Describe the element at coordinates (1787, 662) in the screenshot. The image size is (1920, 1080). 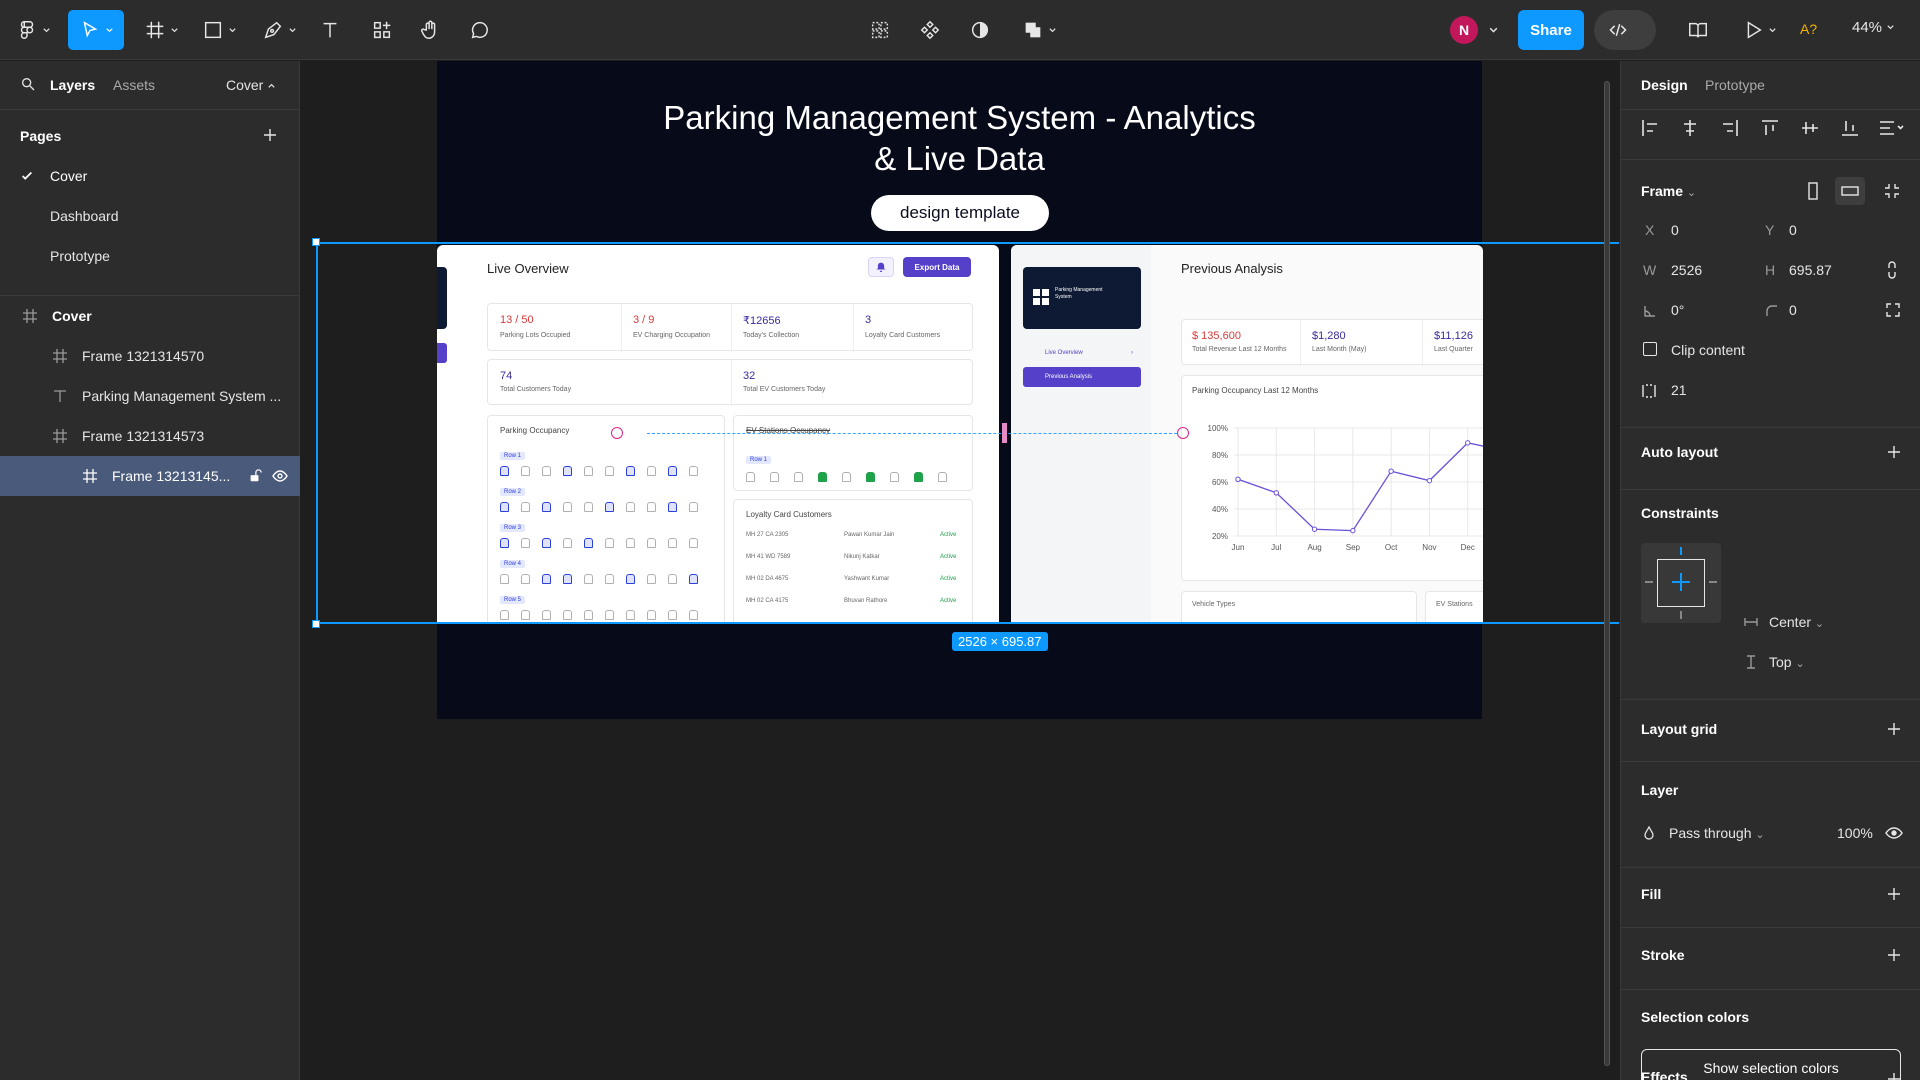
I see `vertical-constraint-select: Top ⌄` at that location.